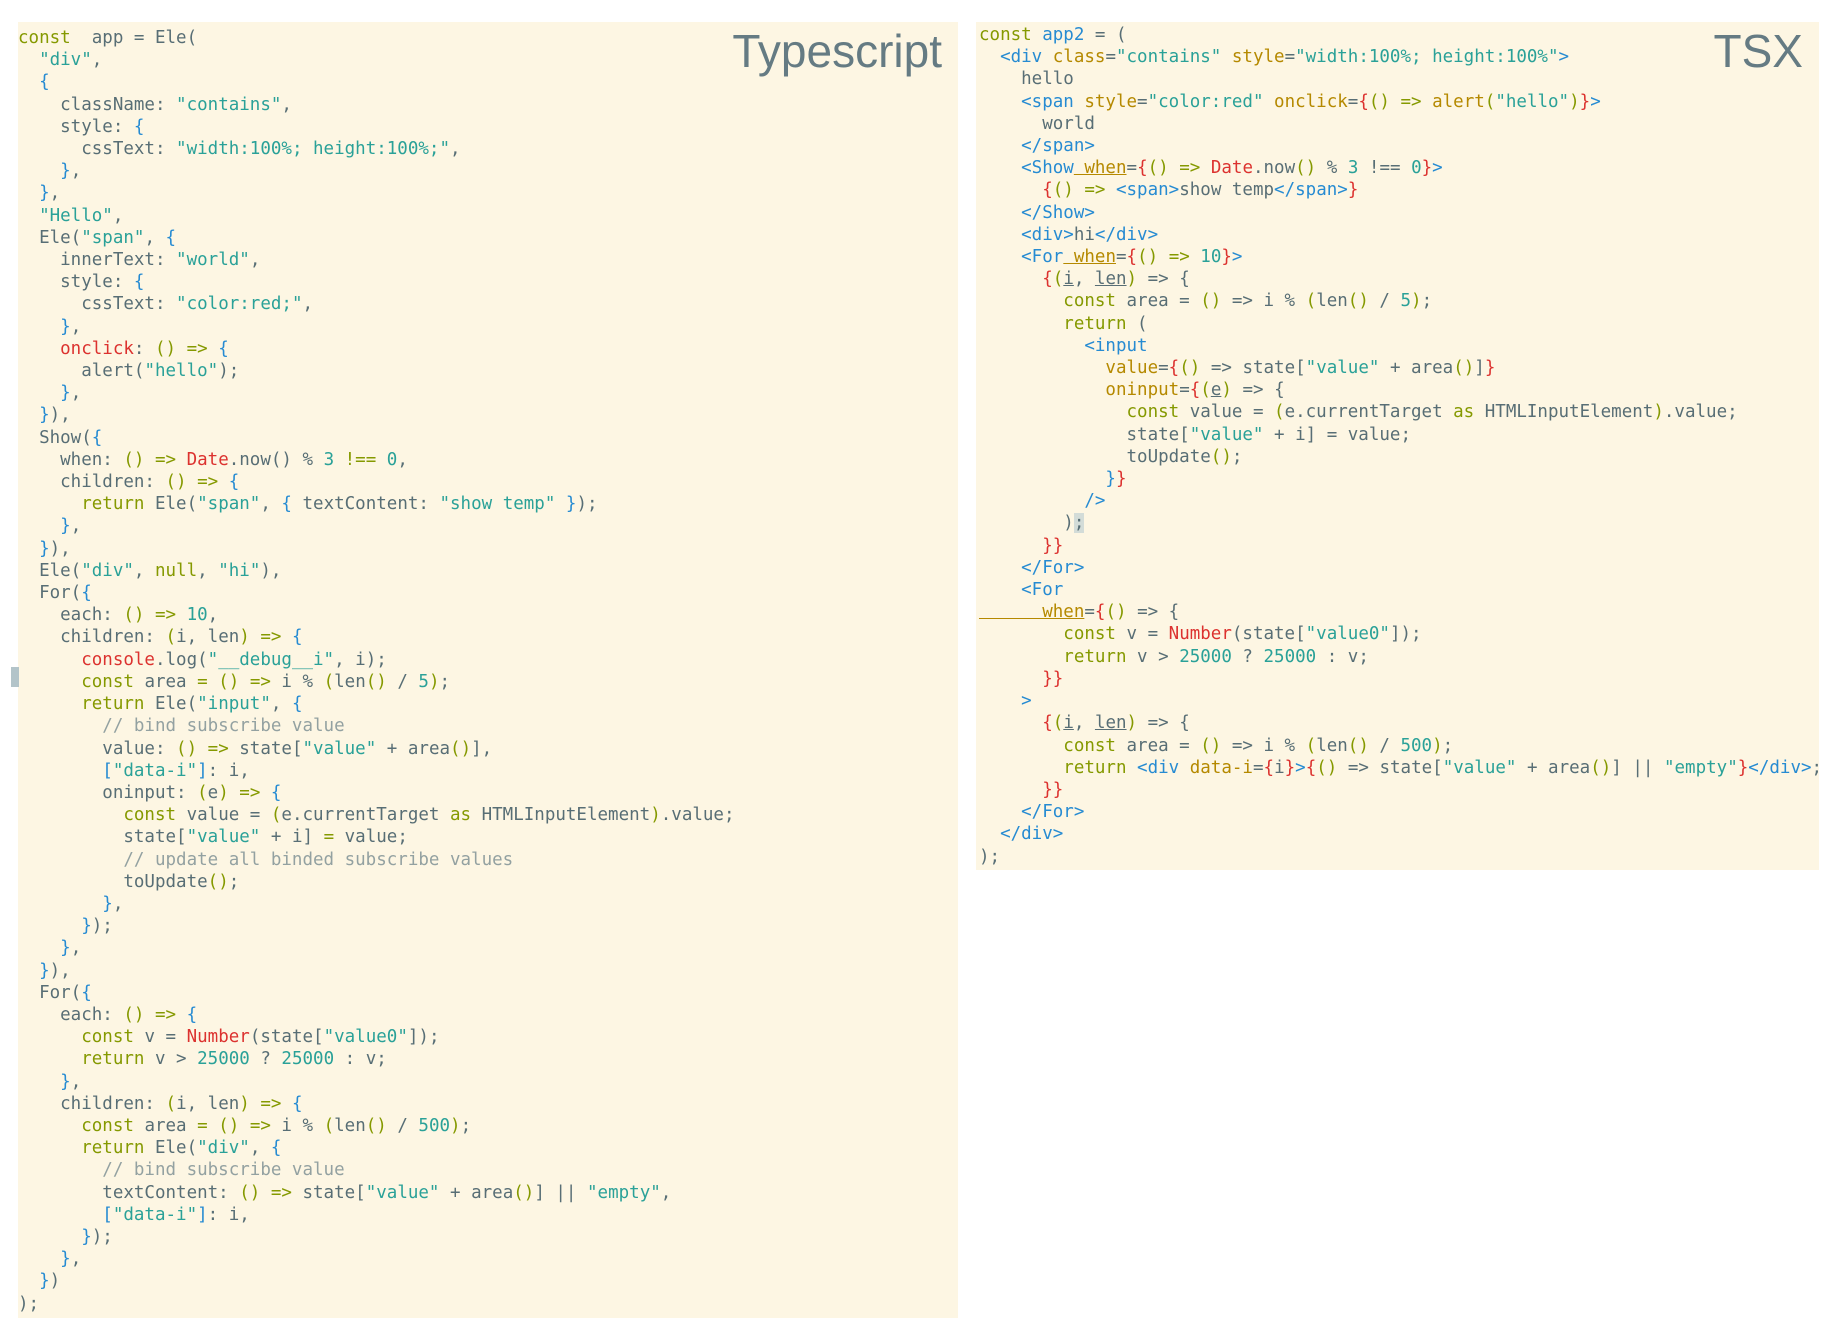  I want to click on code-token: i %, so click(297, 681).